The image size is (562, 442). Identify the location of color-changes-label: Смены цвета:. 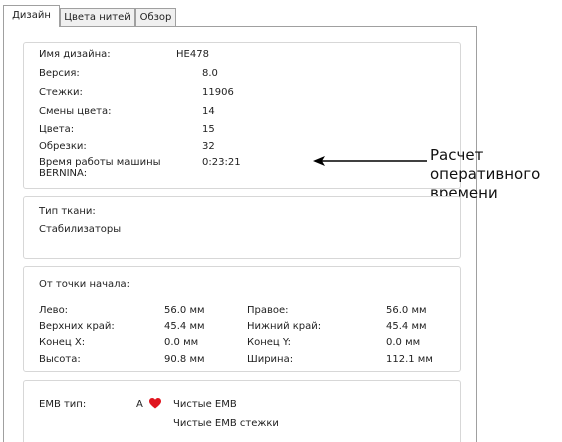
(75, 111).